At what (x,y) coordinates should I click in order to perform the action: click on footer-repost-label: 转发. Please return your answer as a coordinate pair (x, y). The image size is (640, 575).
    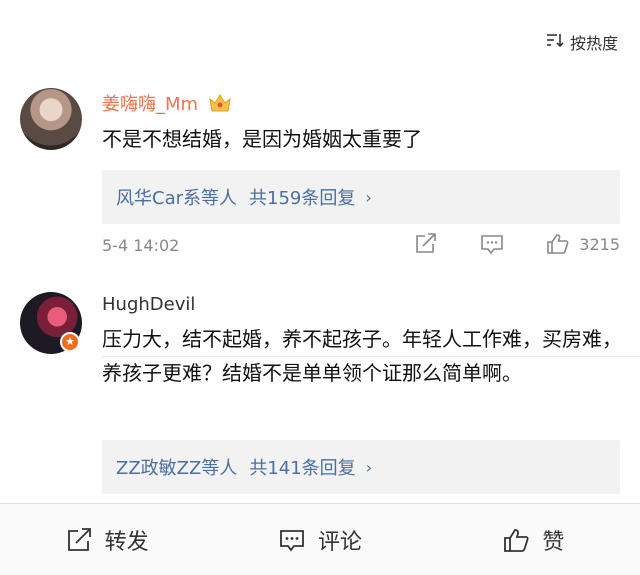
    Looking at the image, I should click on (126, 542).